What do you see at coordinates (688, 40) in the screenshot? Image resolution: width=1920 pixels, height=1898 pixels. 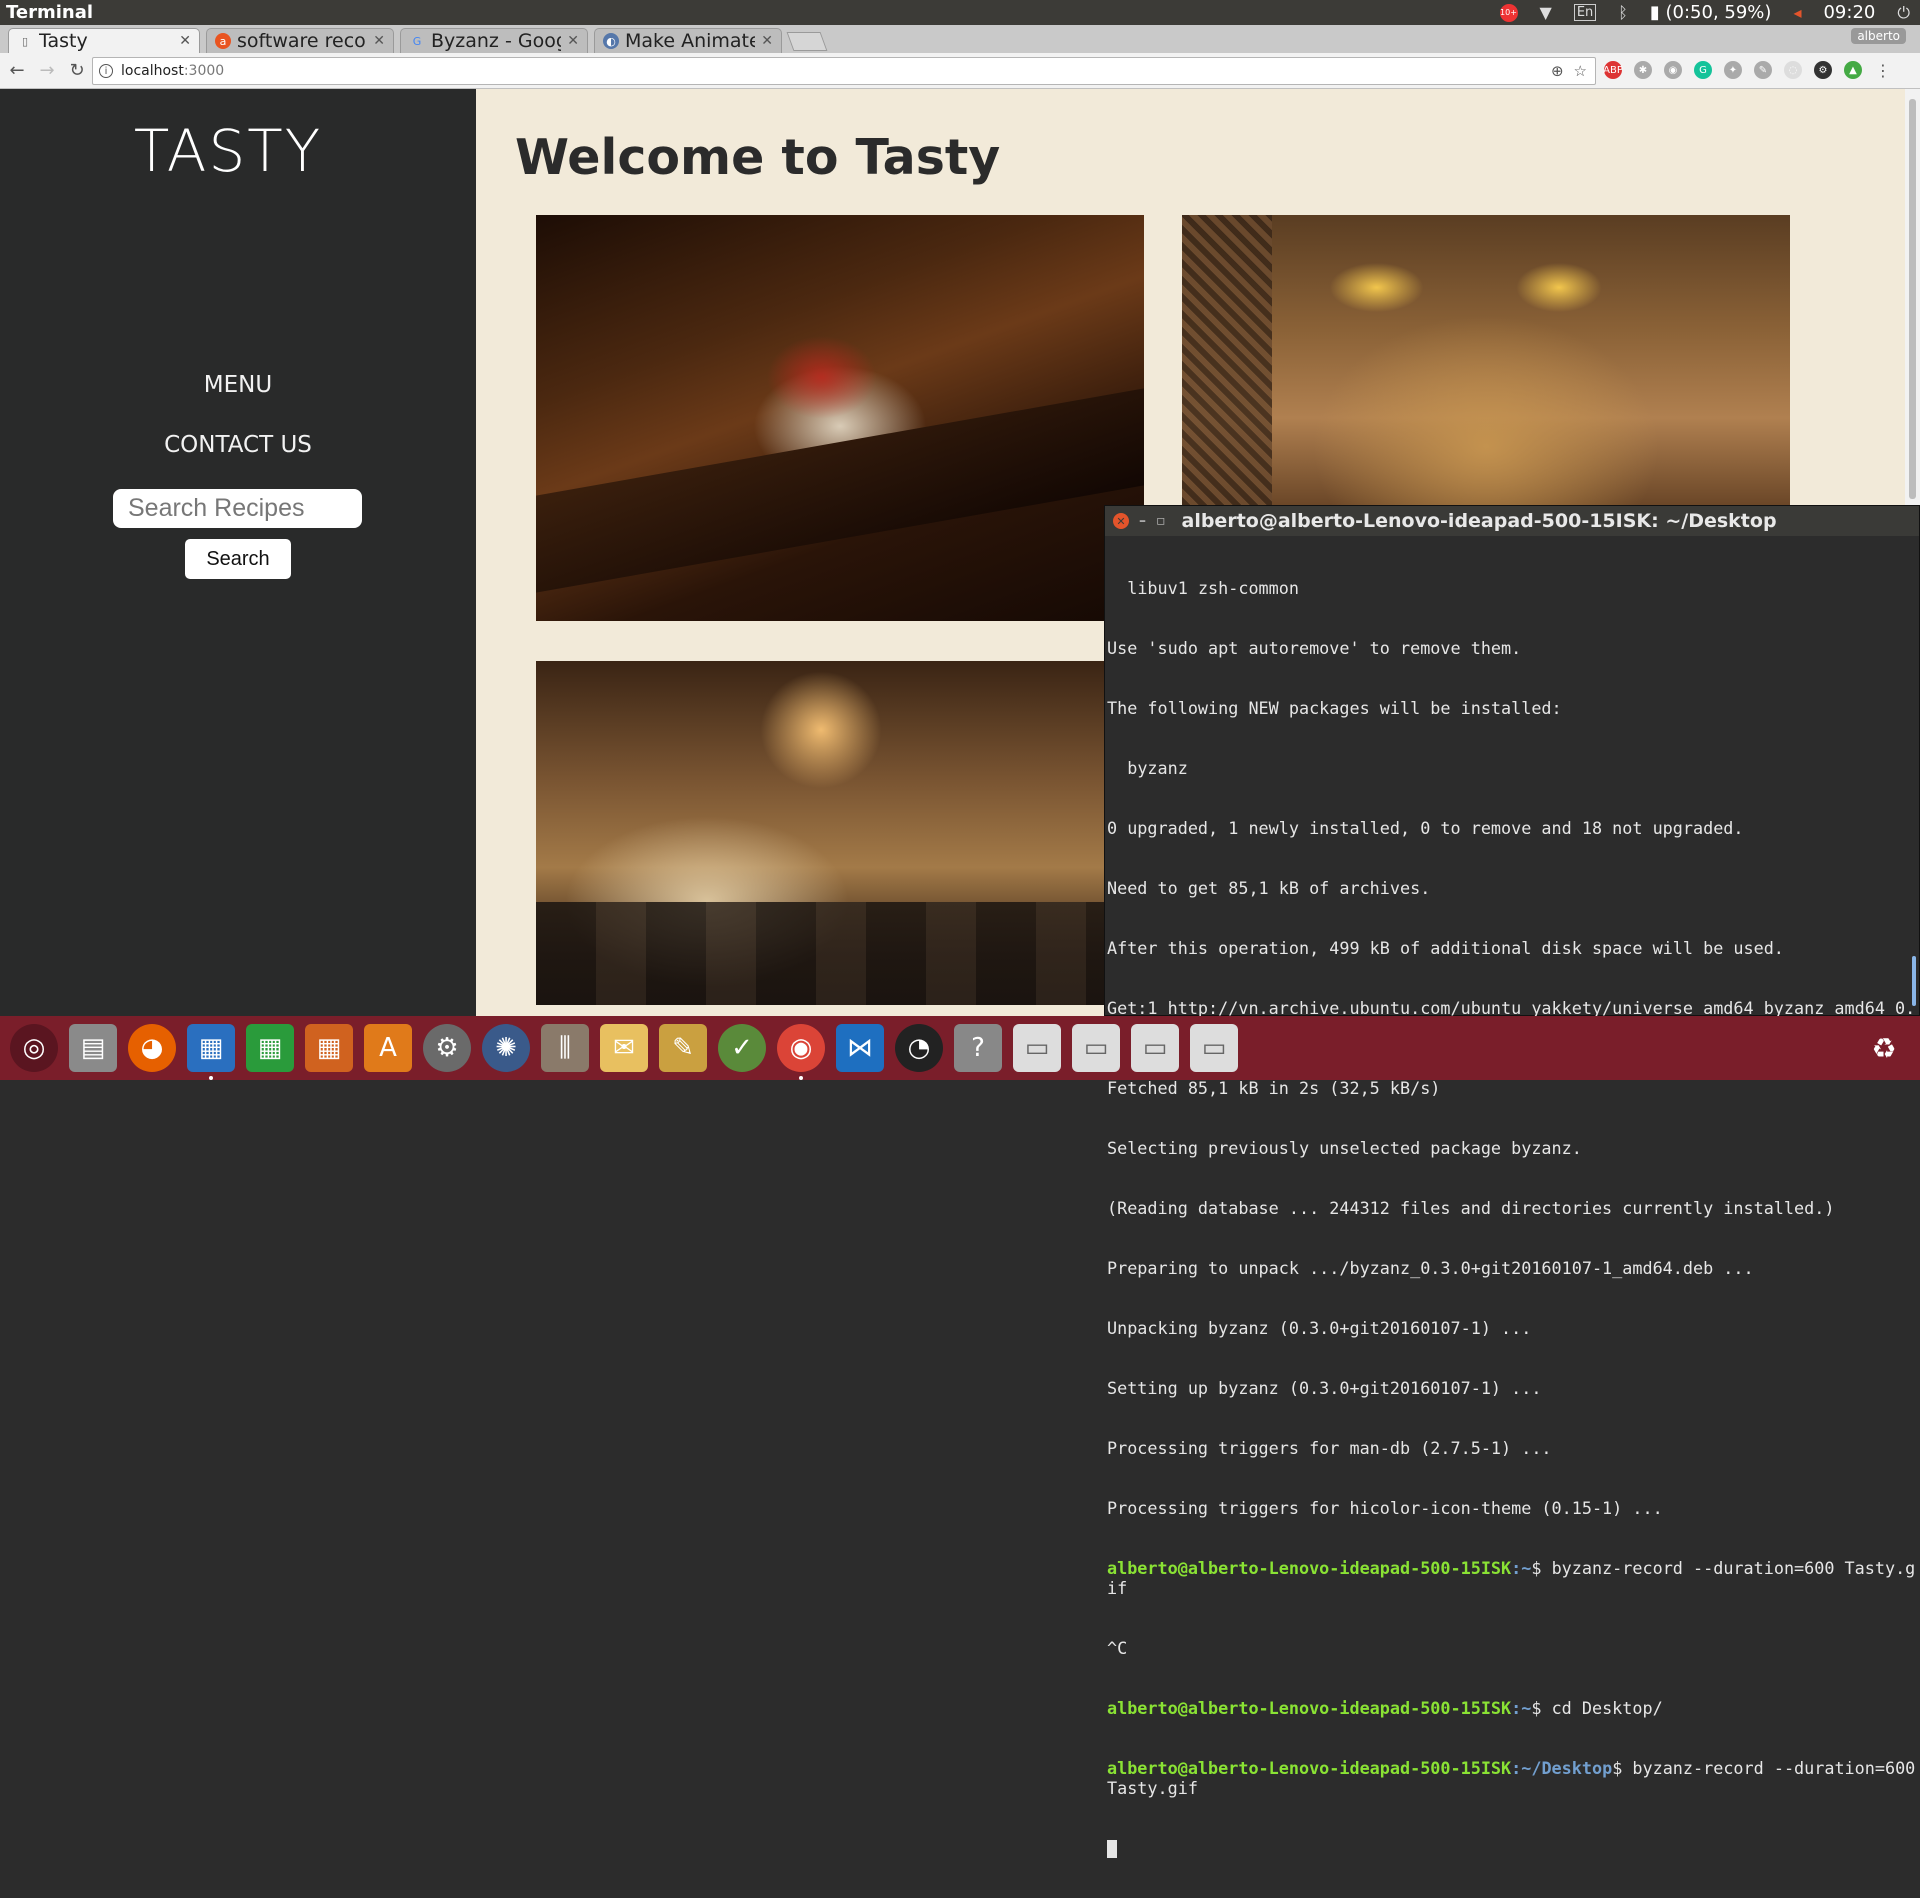 I see `tab-make-animated: ◐ Make Animate ✕` at bounding box center [688, 40].